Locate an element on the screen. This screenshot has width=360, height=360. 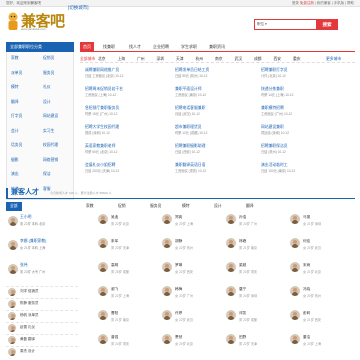
person-name: 冯晓 is located at coordinates (306, 289).